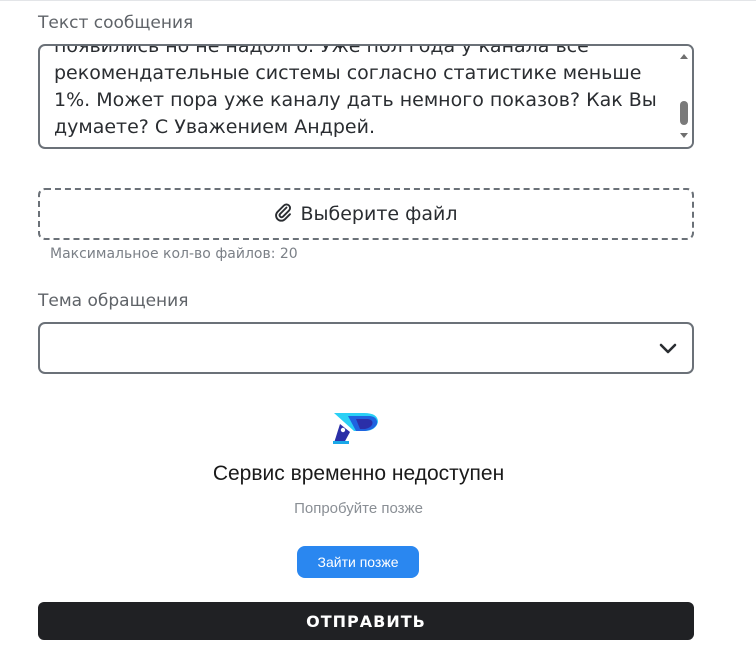  I want to click on topic-select, so click(366, 348).